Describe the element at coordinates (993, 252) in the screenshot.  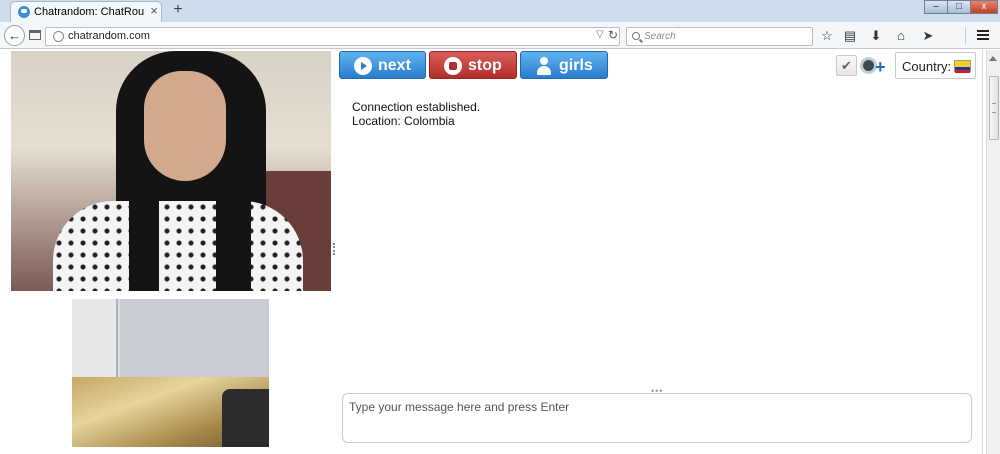
I see `vertical-scrollbar` at that location.